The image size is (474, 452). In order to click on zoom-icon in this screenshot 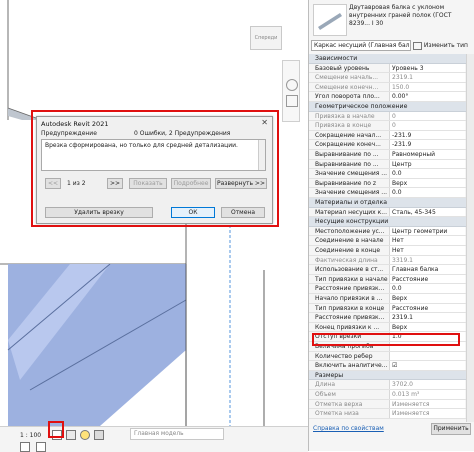, I will do `click(292, 101)`.